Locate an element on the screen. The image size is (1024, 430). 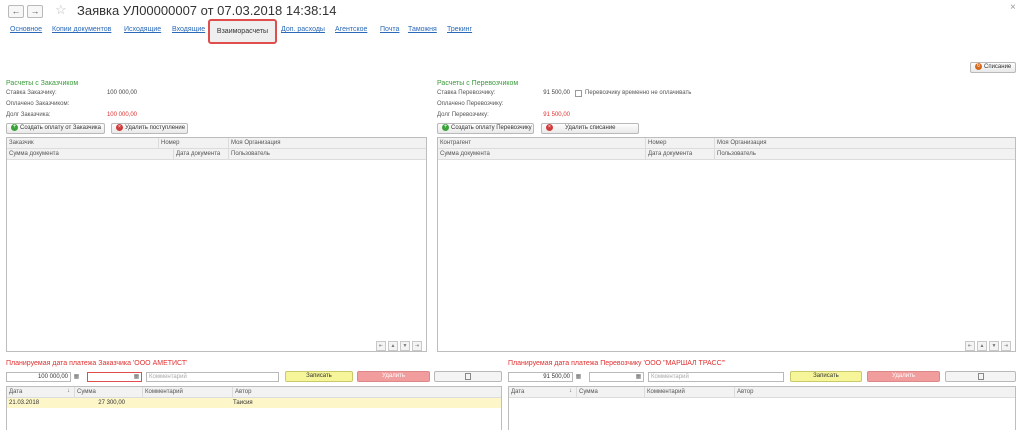
carrier-plan-save-button: Записать is located at coordinates (826, 376).